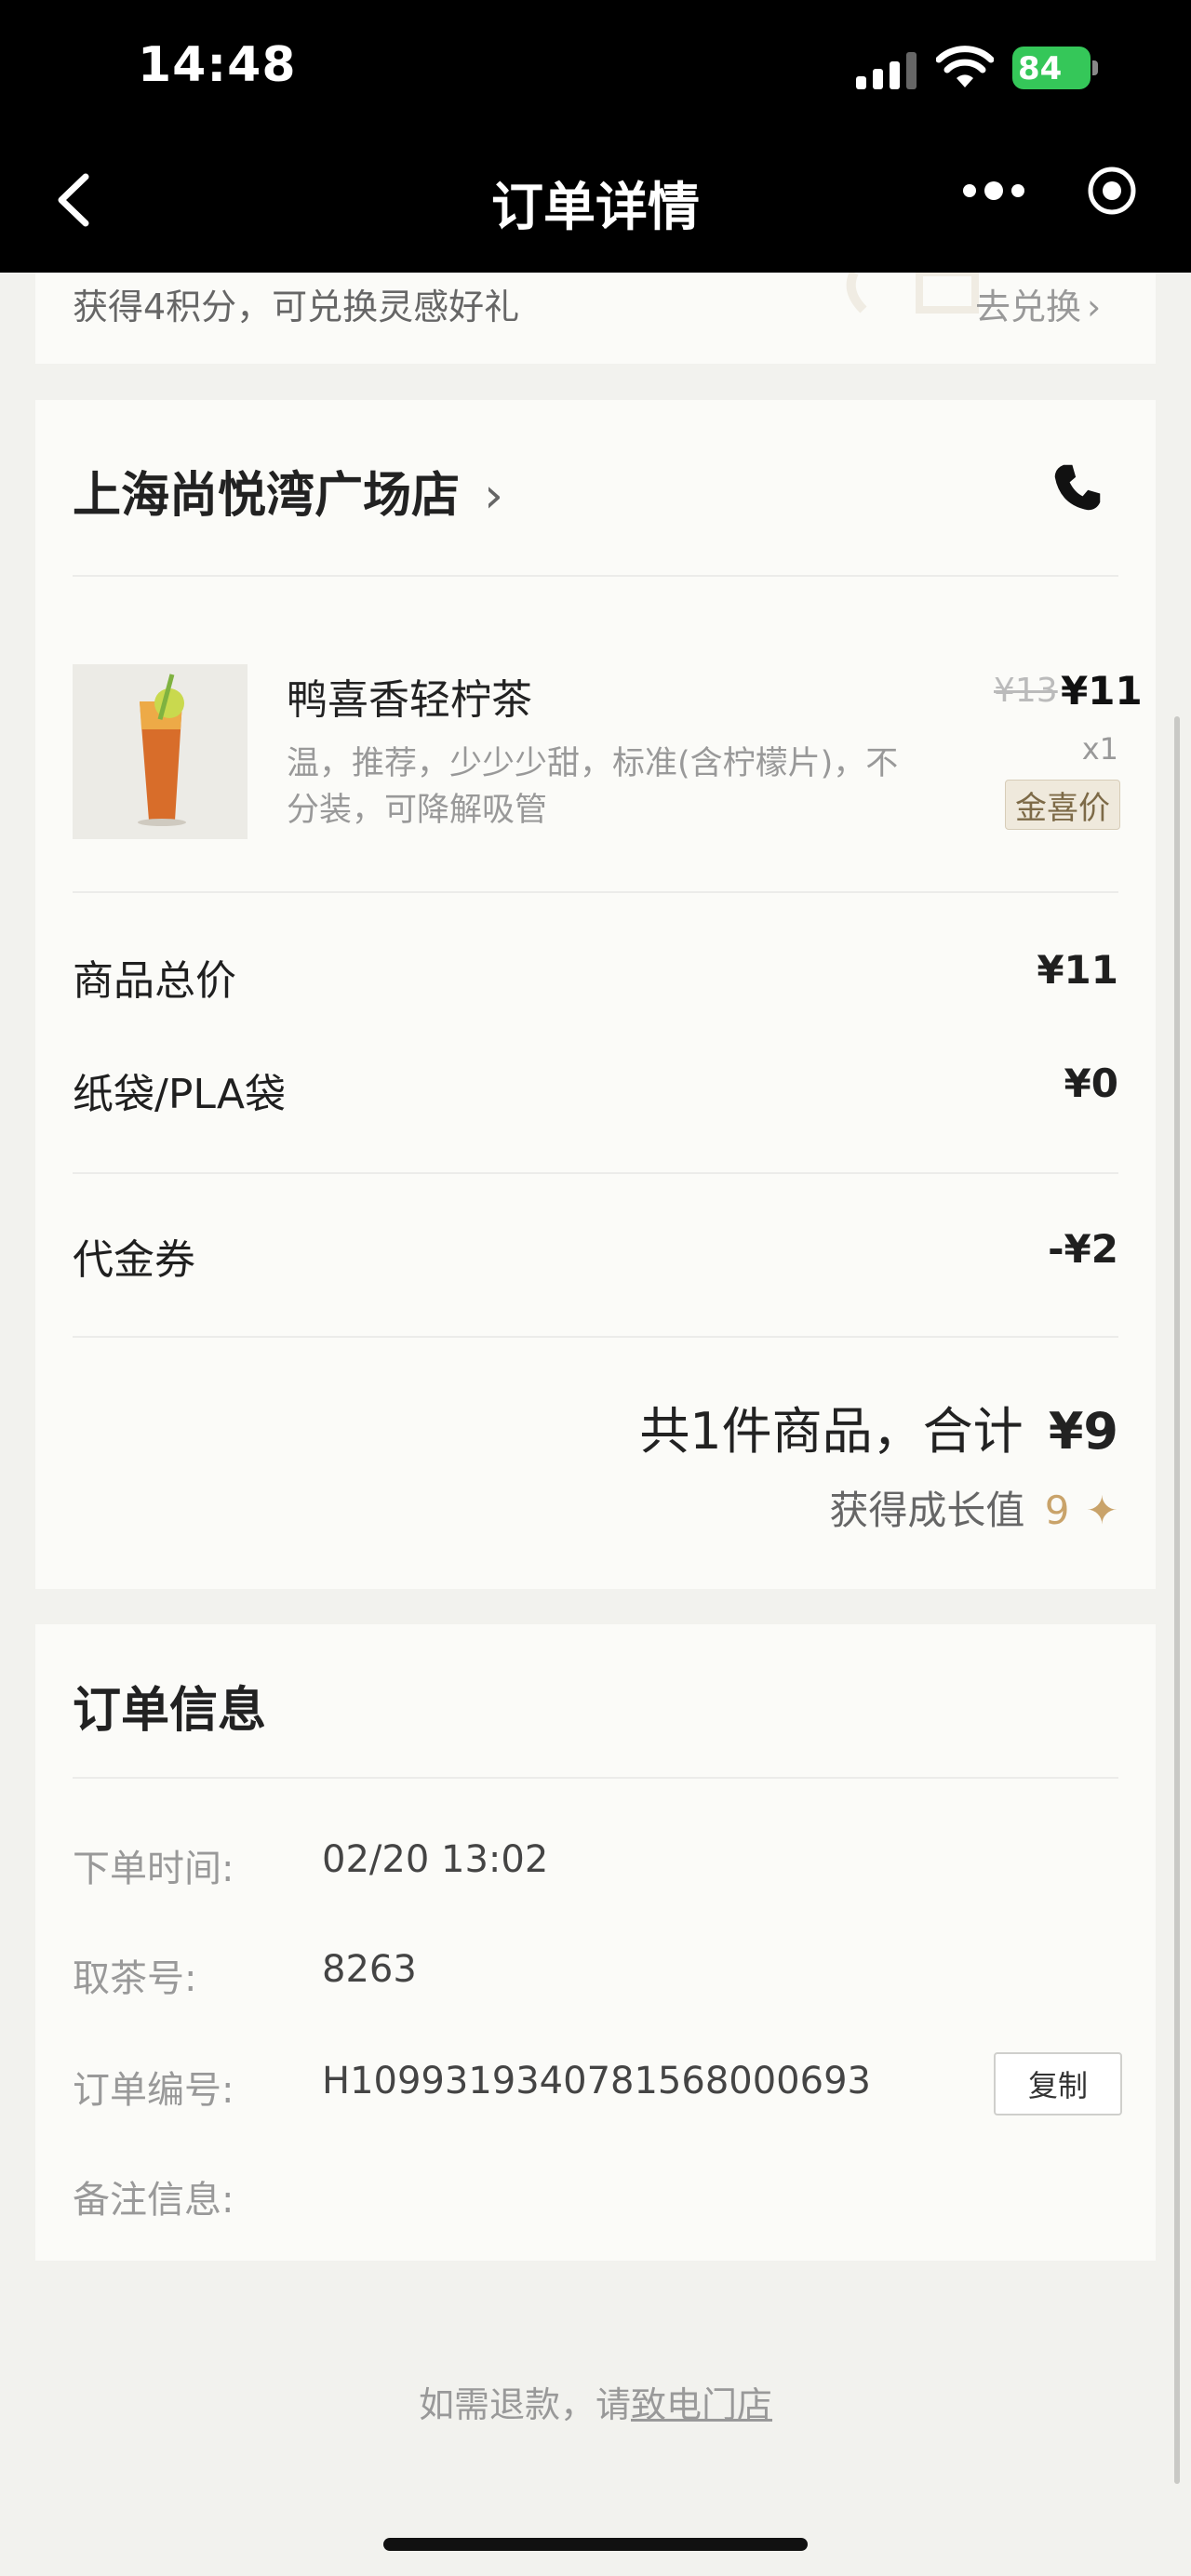 The width and height of the screenshot is (1191, 2576). I want to click on refund-prefix: 如需退款，请, so click(524, 2404).